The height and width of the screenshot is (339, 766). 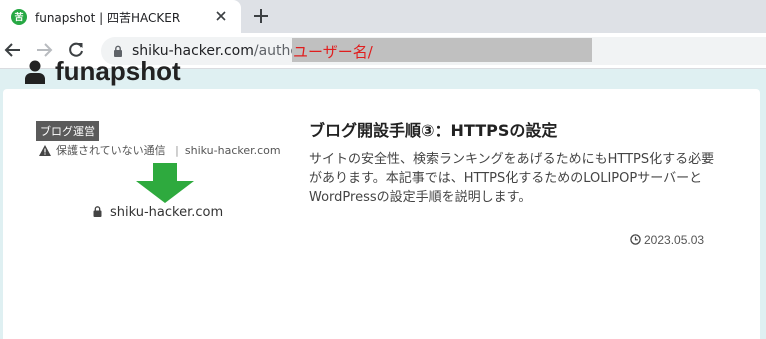 What do you see at coordinates (635, 239) in the screenshot?
I see `clock-icon` at bounding box center [635, 239].